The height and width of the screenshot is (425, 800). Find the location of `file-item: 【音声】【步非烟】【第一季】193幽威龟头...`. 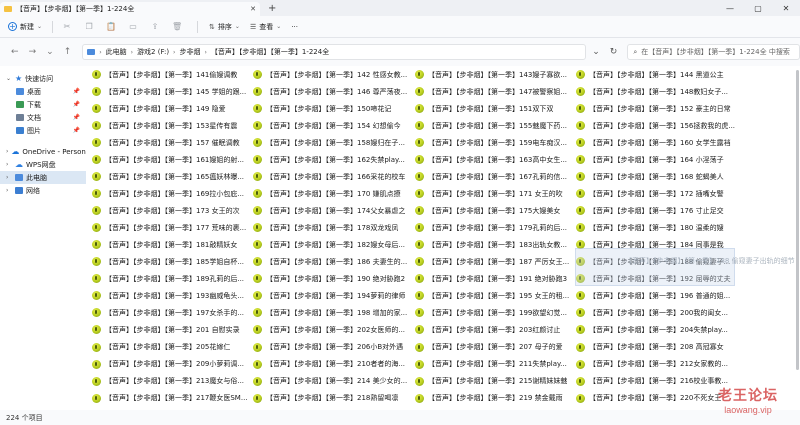

file-item: 【音声】【步非烟】【第一季】193幽威龟头... is located at coordinates (171, 295).